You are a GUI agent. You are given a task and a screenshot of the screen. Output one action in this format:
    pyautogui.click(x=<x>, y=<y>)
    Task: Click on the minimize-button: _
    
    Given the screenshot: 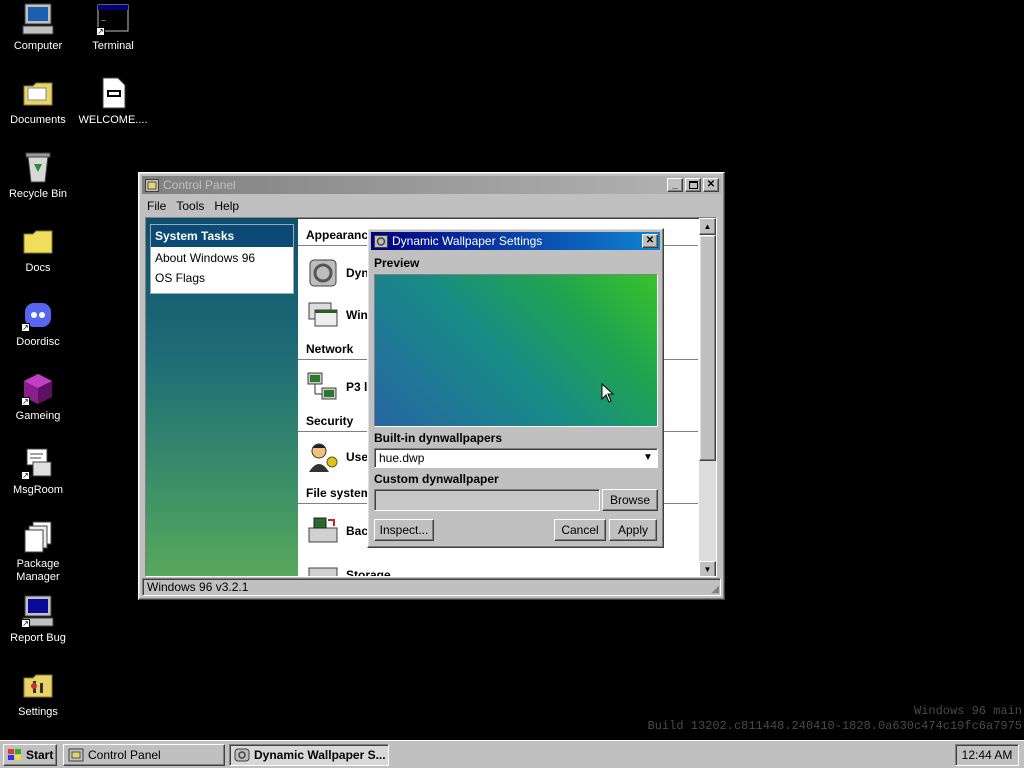 What is the action you would take?
    pyautogui.click(x=675, y=185)
    